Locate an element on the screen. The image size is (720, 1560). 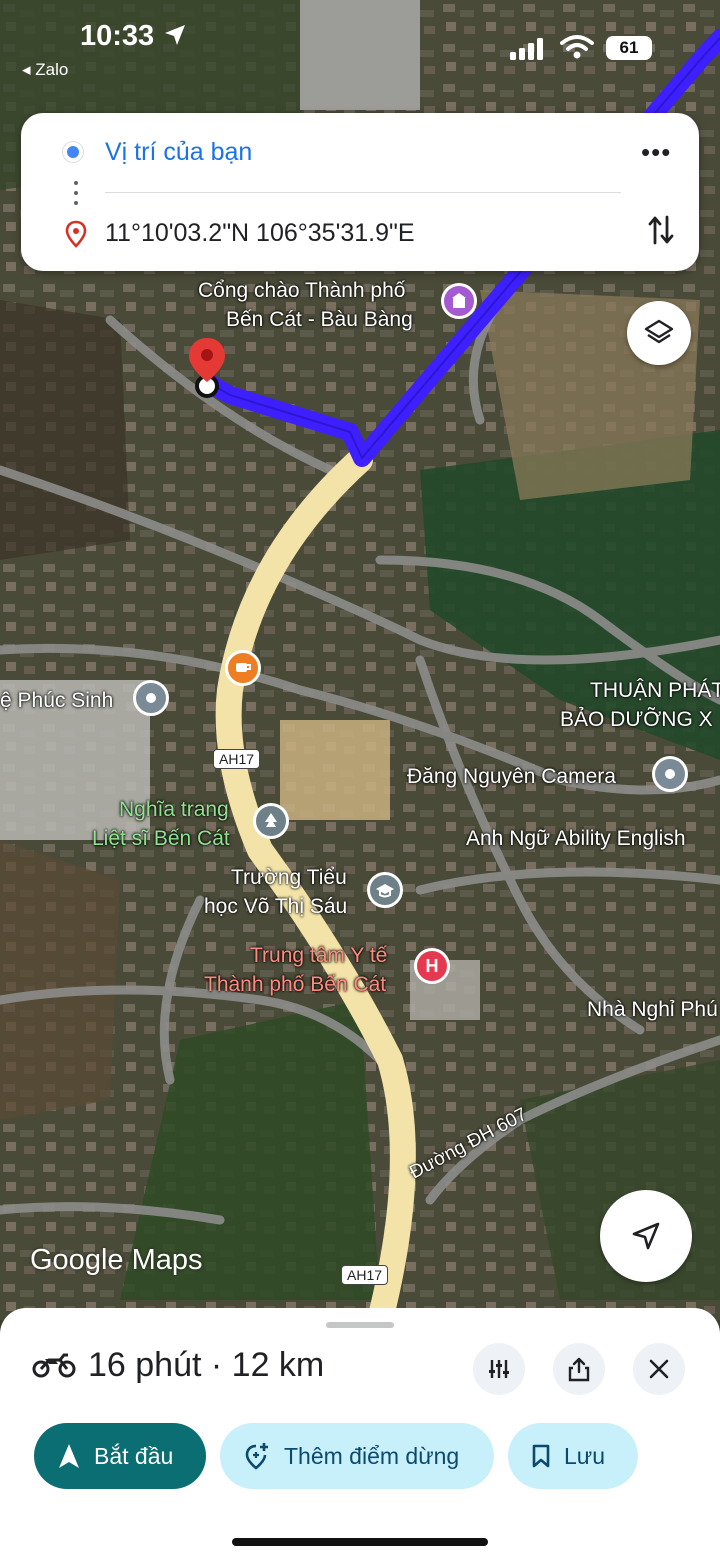
bookmark-icon is located at coordinates (541, 1456).